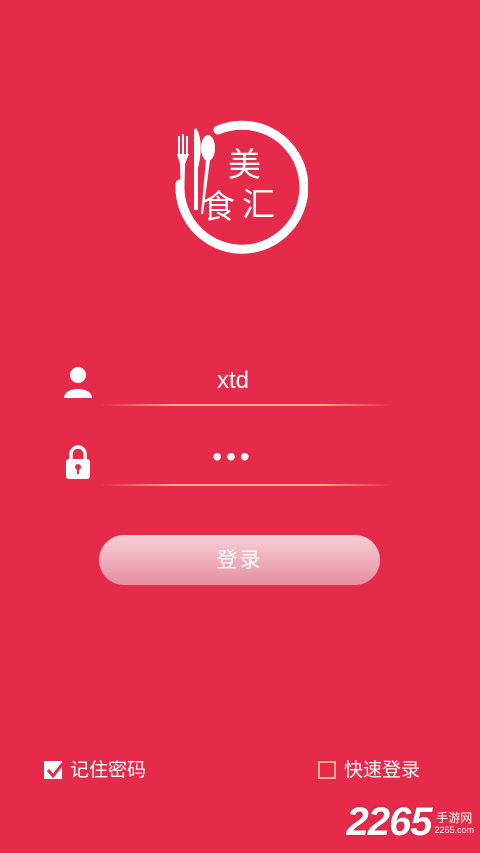 The image size is (480, 853). I want to click on password-field: •••, so click(228, 462).